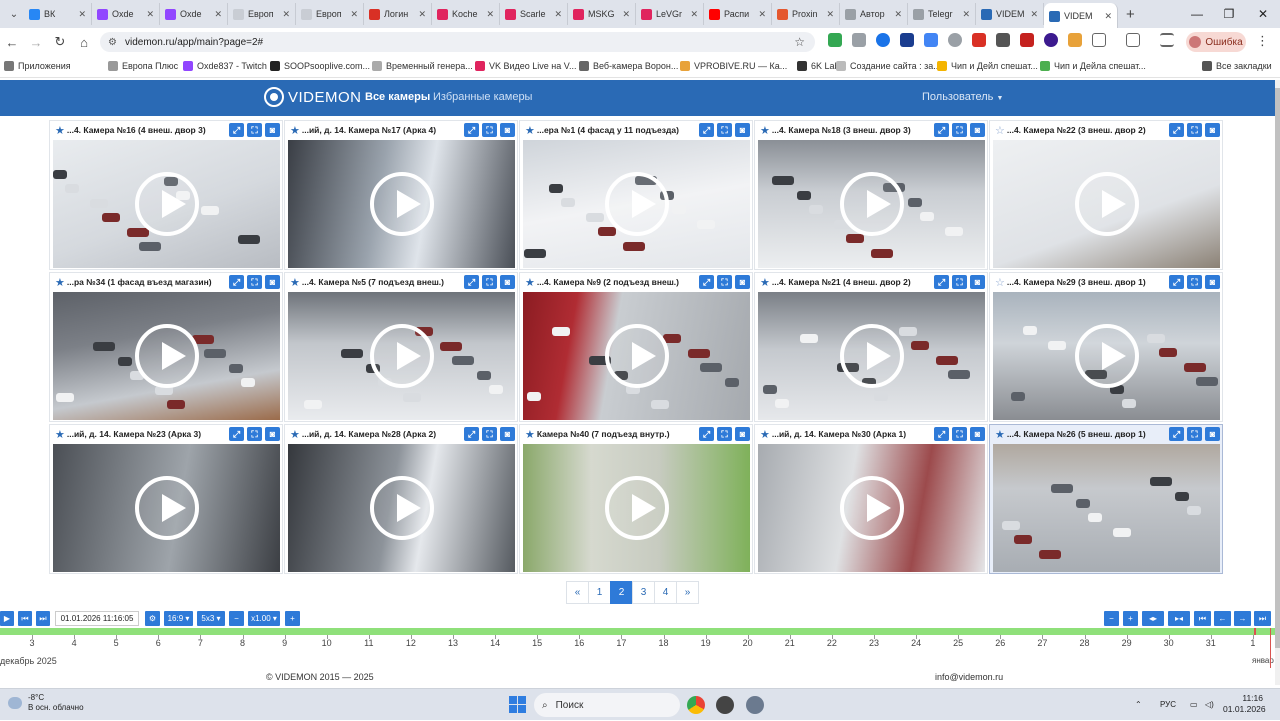  What do you see at coordinates (1263, 14) in the screenshot?
I see `window-close-icon: ✕` at bounding box center [1263, 14].